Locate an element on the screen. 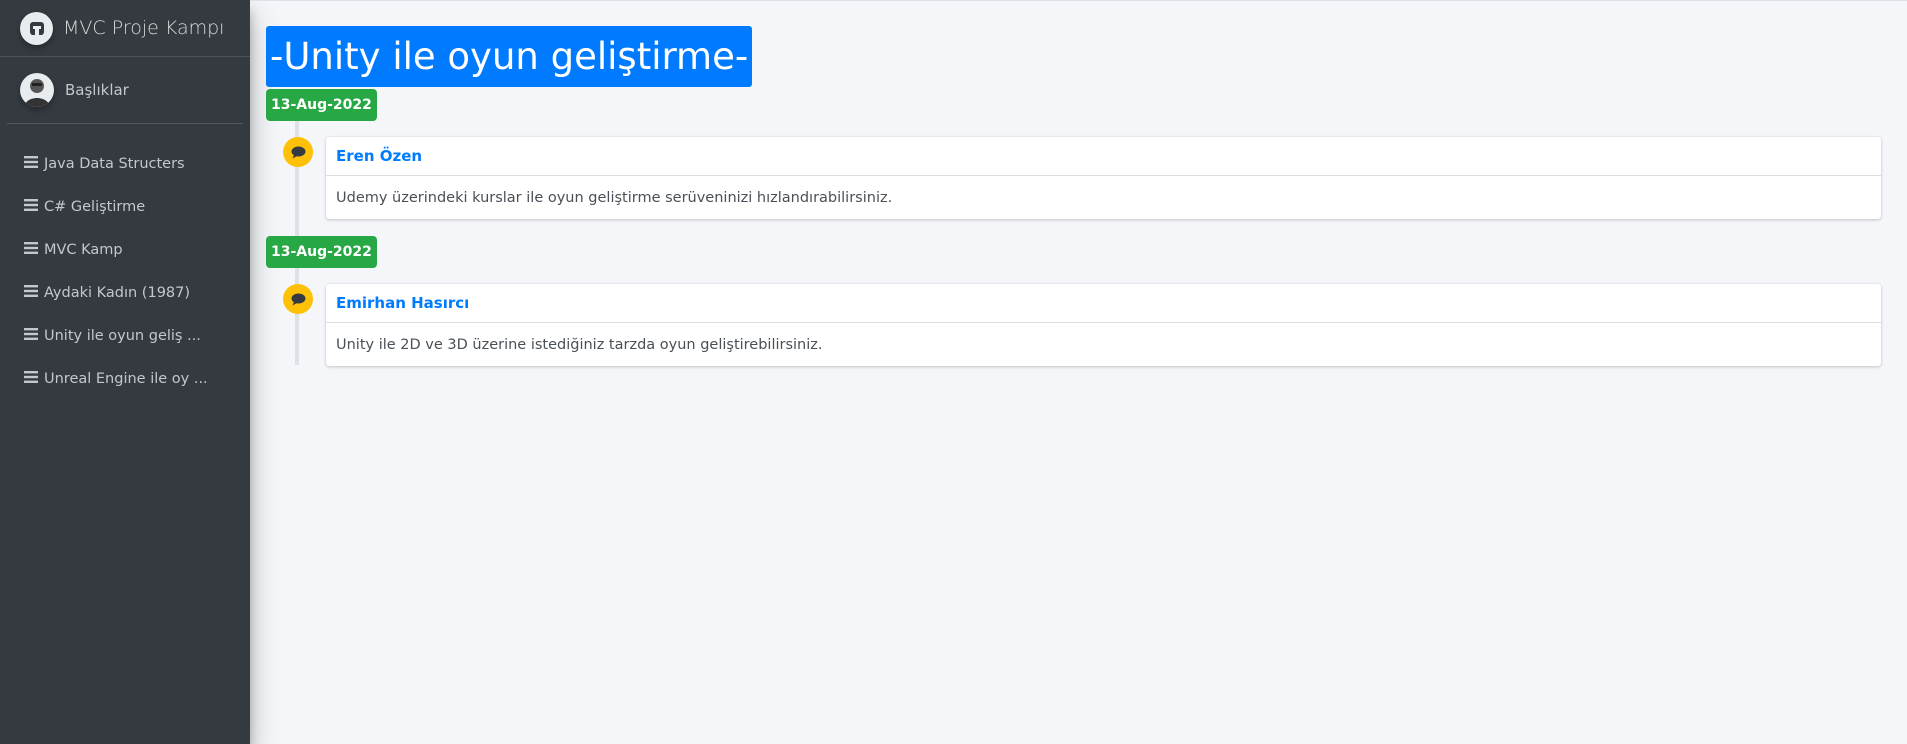  robot-logo-icon is located at coordinates (36, 28).